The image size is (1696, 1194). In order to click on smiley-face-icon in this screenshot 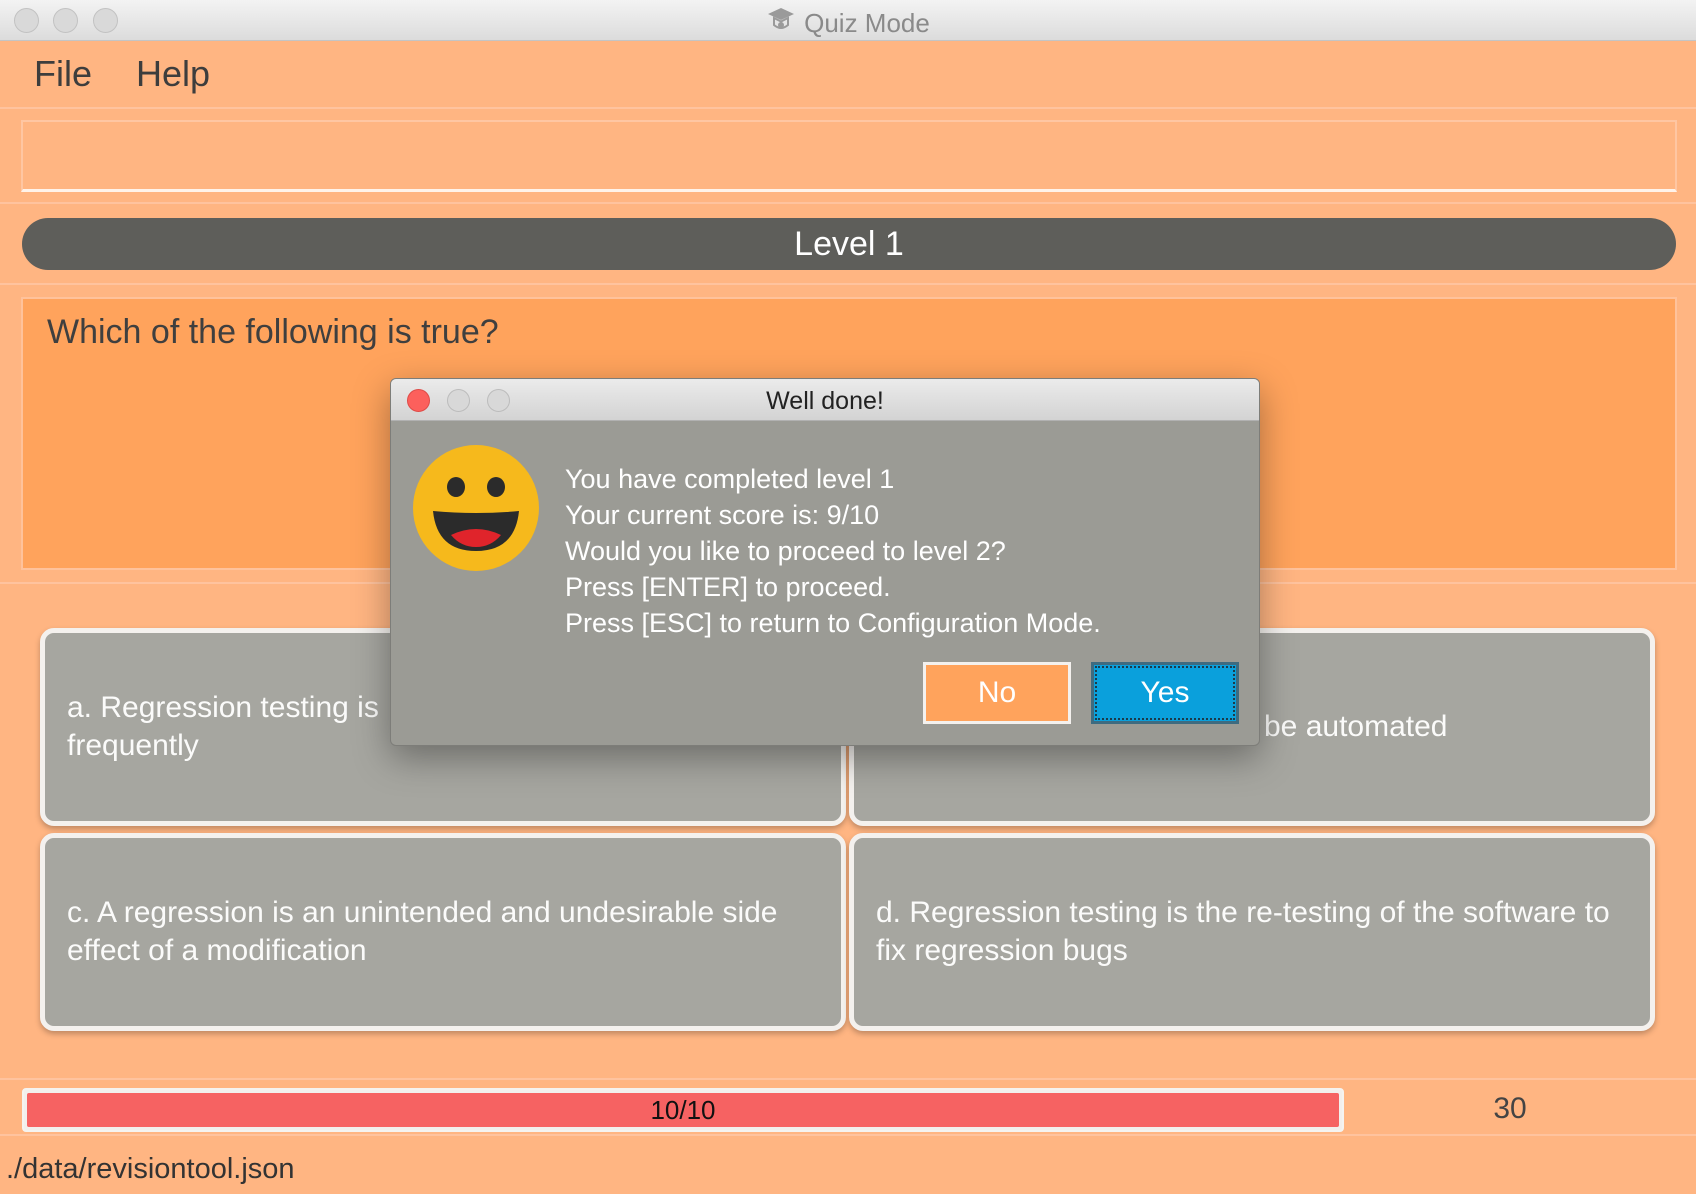, I will do `click(476, 510)`.